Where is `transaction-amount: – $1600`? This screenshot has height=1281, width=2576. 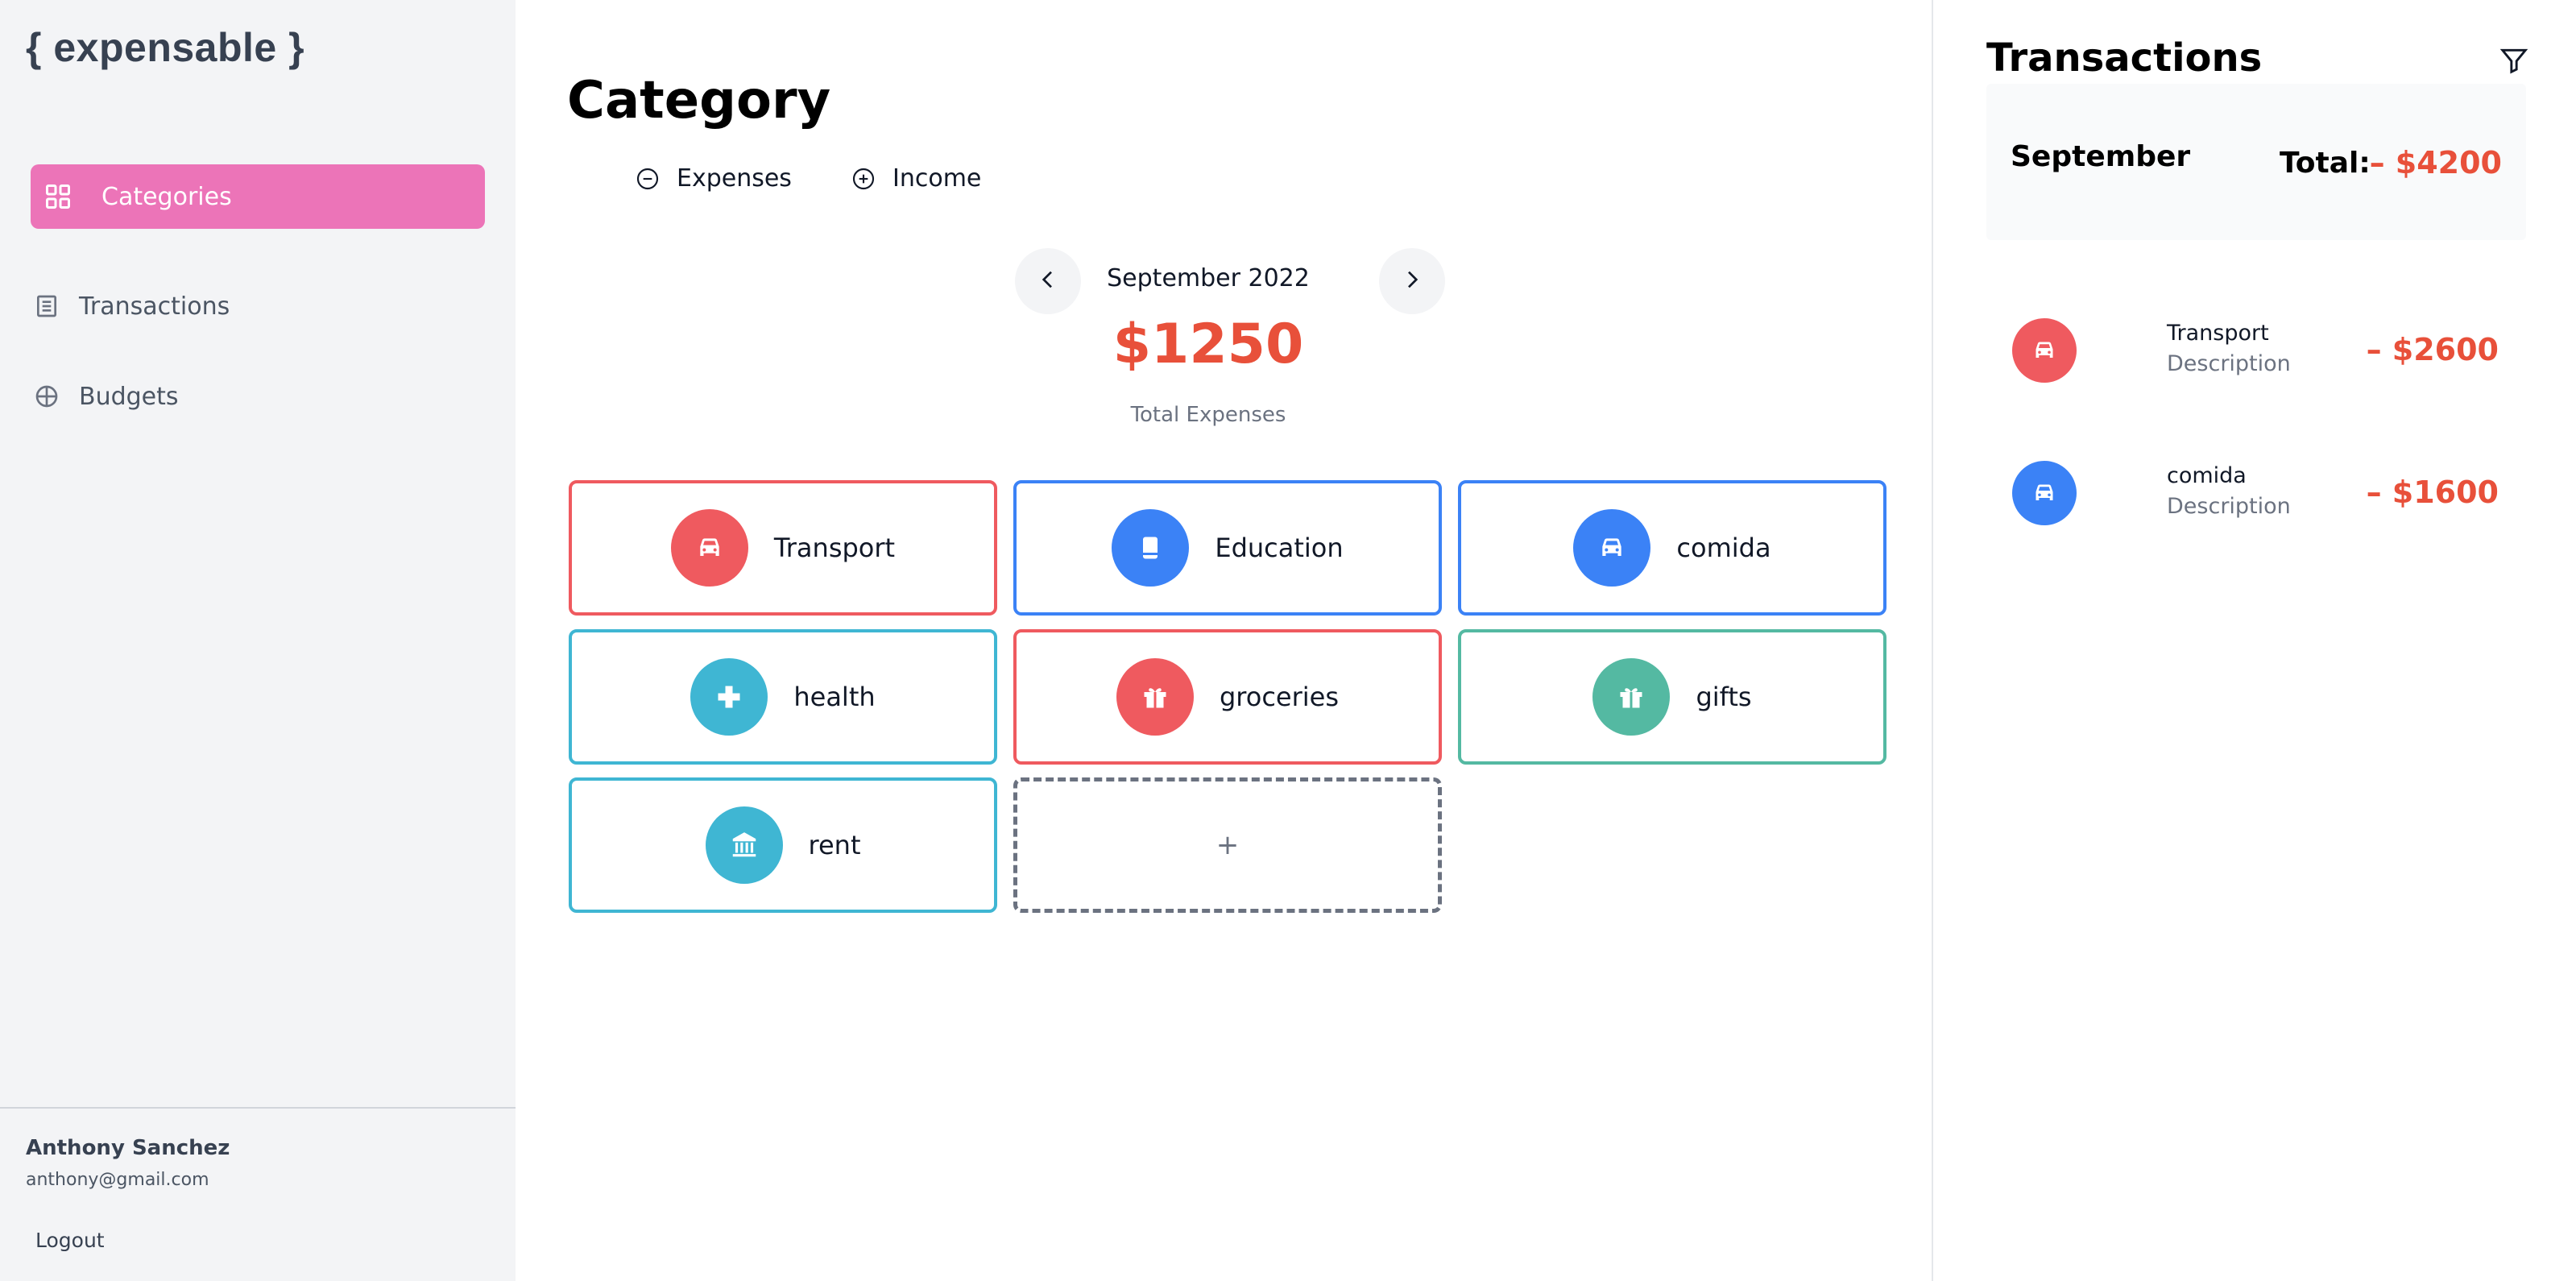
transaction-amount: – $1600 is located at coordinates (2432, 493).